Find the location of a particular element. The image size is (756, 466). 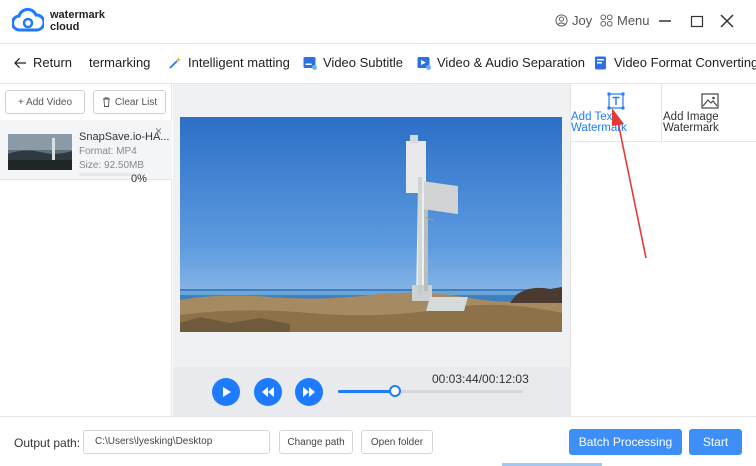

clear-list-button: Clear List is located at coordinates (129, 102).